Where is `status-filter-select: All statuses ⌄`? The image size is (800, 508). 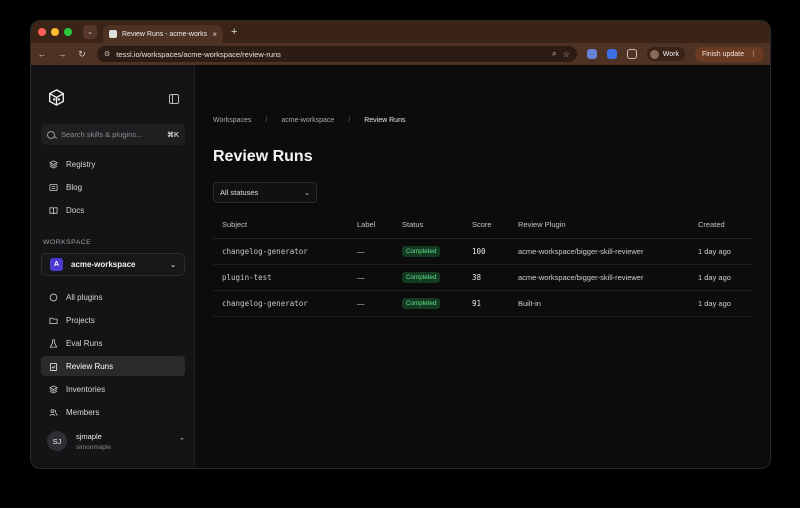
status-filter-select: All statuses ⌄ is located at coordinates (265, 192).